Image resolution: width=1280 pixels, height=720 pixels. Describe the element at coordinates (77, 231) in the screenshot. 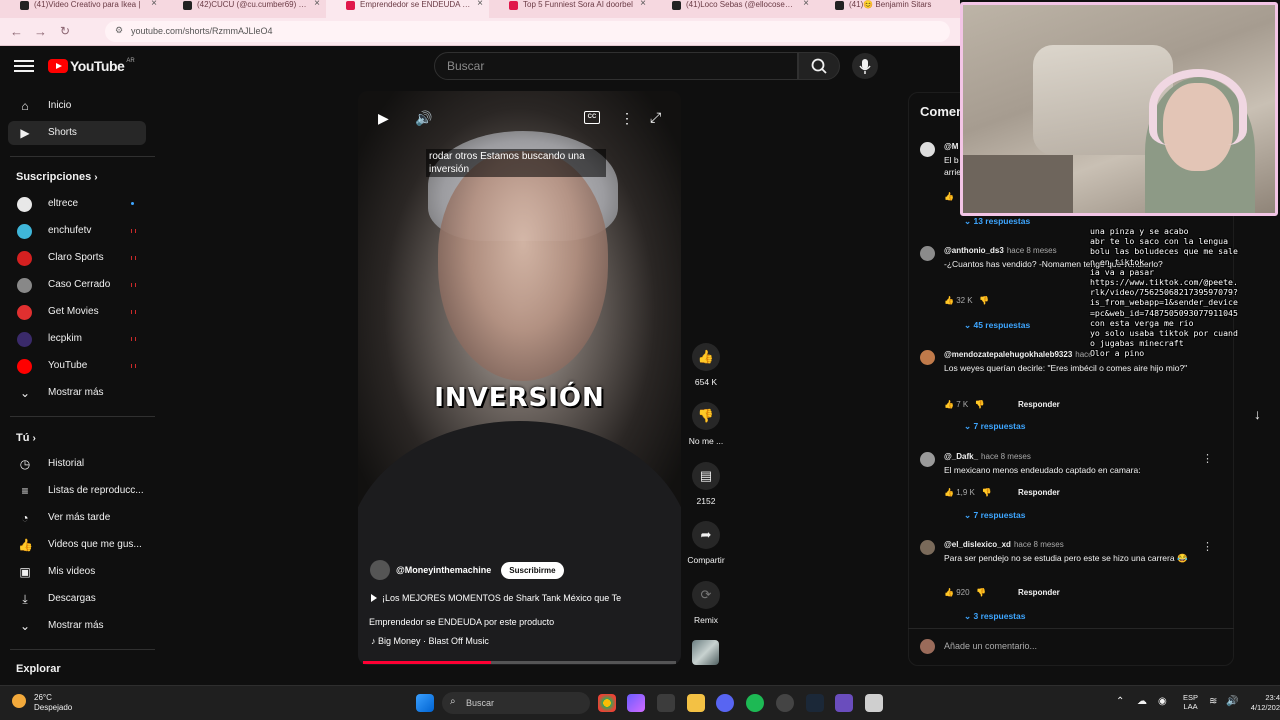

I see `sidebar-subscription: enchufetv` at that location.